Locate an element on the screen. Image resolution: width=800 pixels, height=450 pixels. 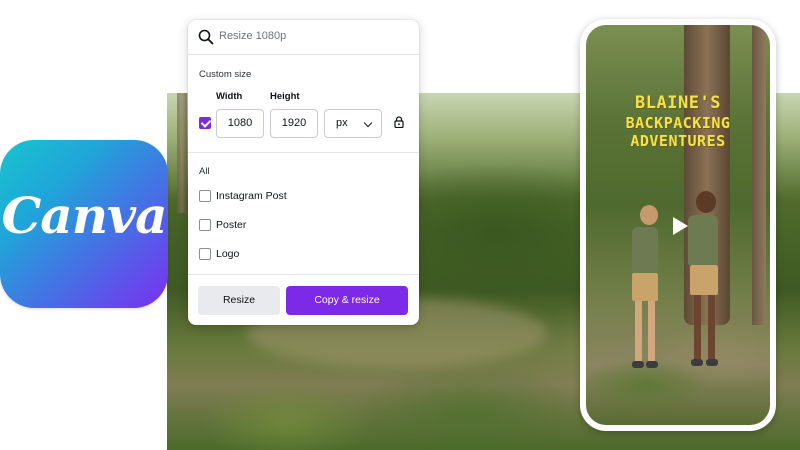
search-input: Resize 1080p is located at coordinates (309, 36).